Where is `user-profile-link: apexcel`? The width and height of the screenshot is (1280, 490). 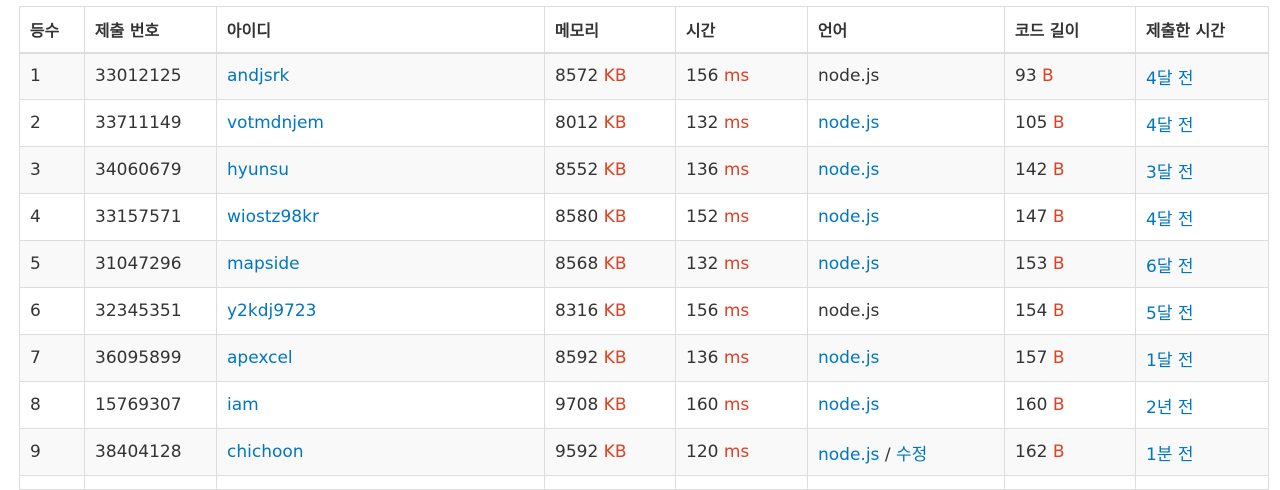
user-profile-link: apexcel is located at coordinates (260, 358).